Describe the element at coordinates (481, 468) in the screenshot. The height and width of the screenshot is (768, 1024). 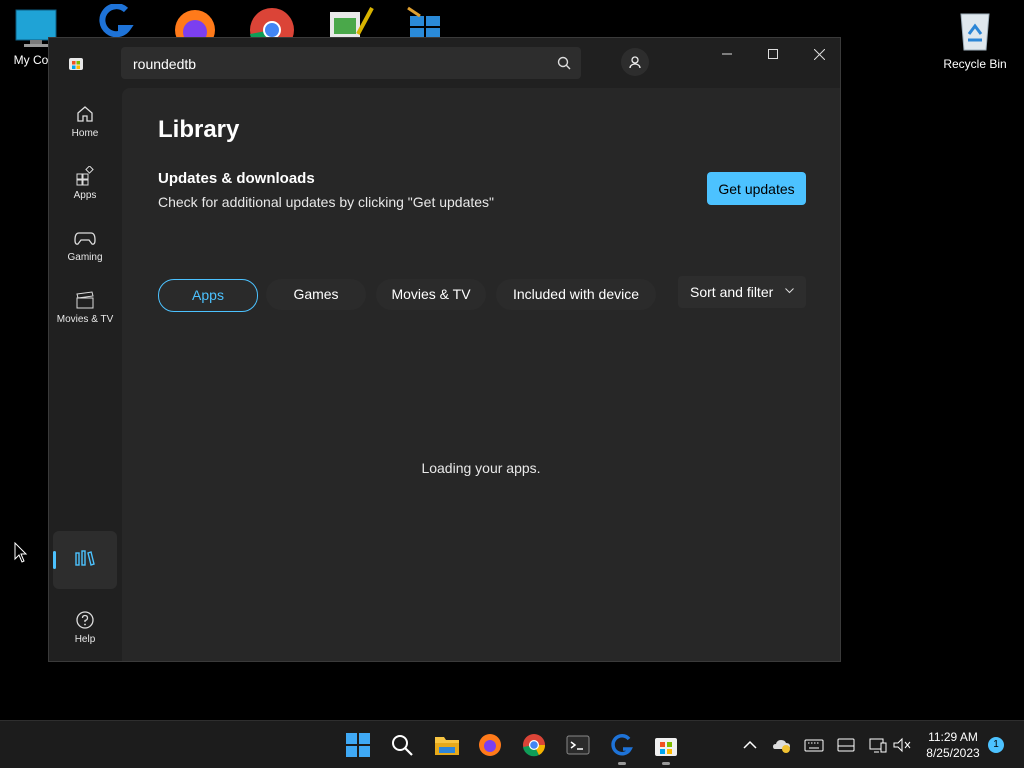
I see `loading-message: Loading your apps.` at that location.